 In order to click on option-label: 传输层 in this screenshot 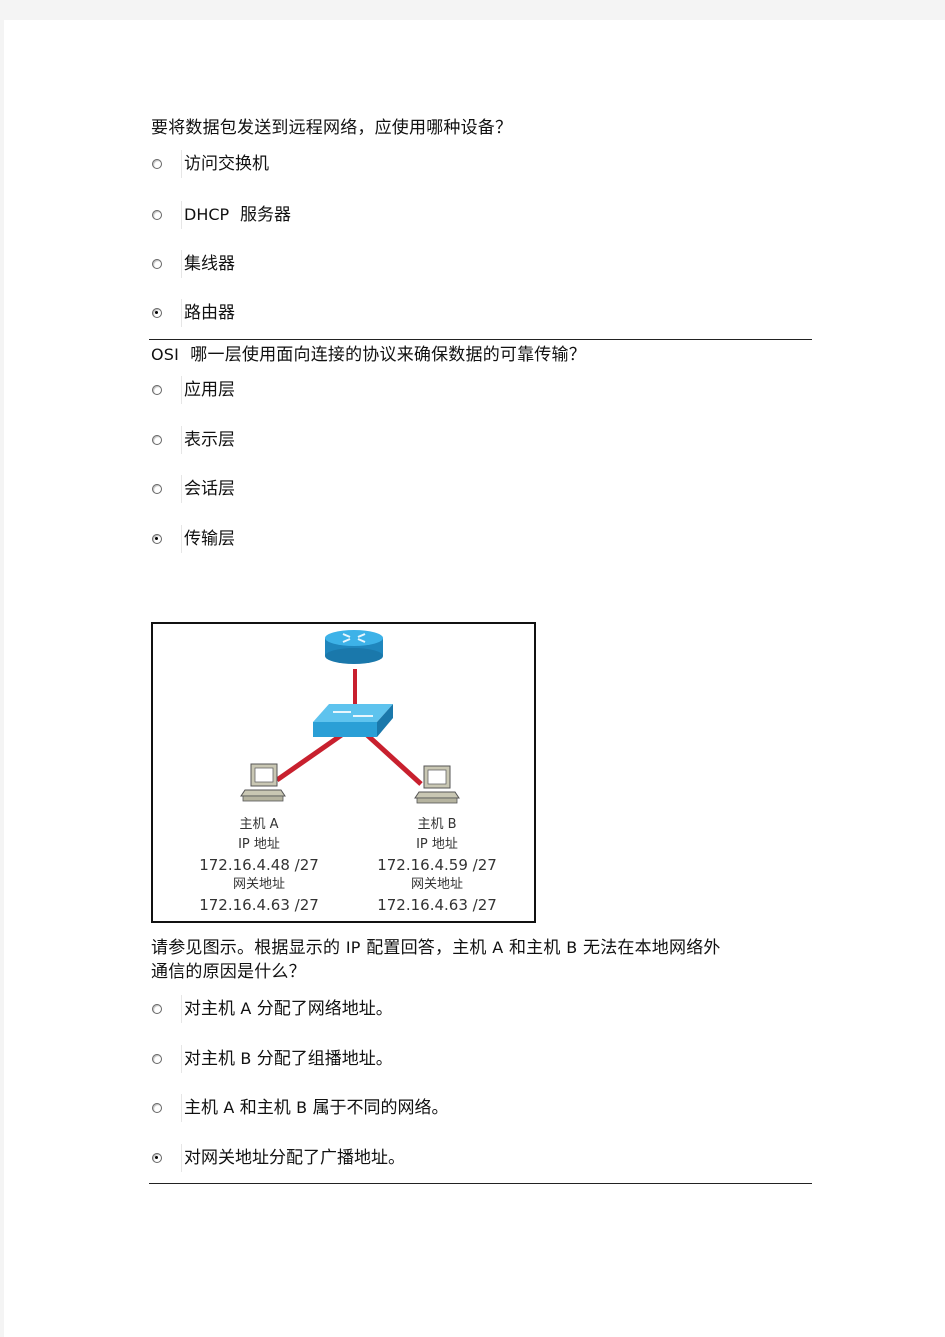, I will do `click(208, 539)`.